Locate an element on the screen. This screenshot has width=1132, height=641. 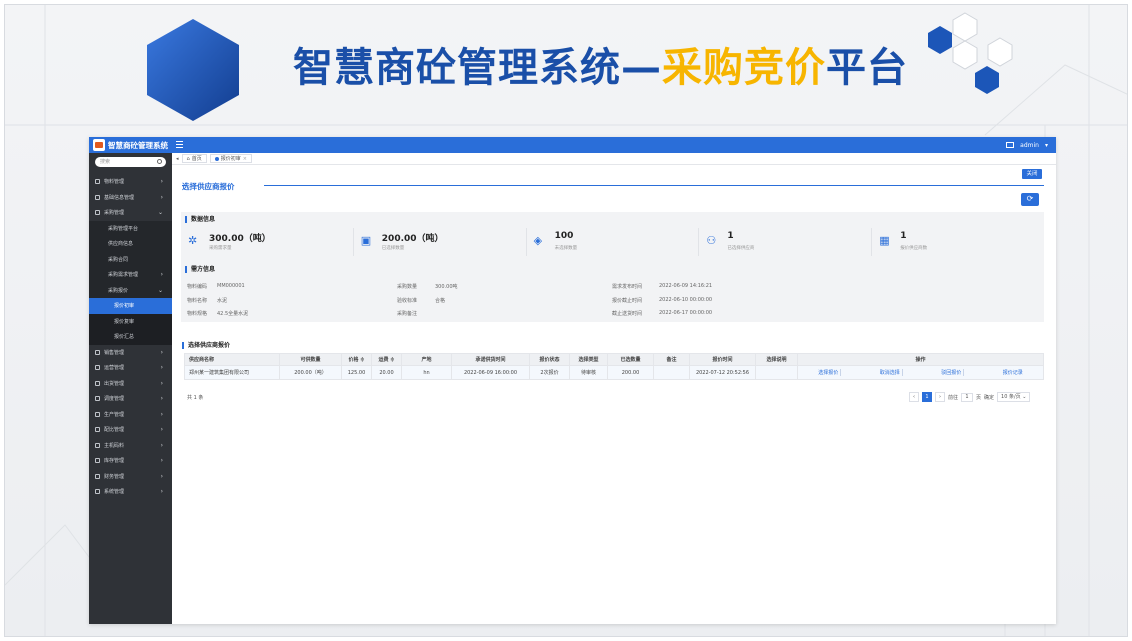
sidebar-item: 生产管理 › is located at coordinates (130, 415).